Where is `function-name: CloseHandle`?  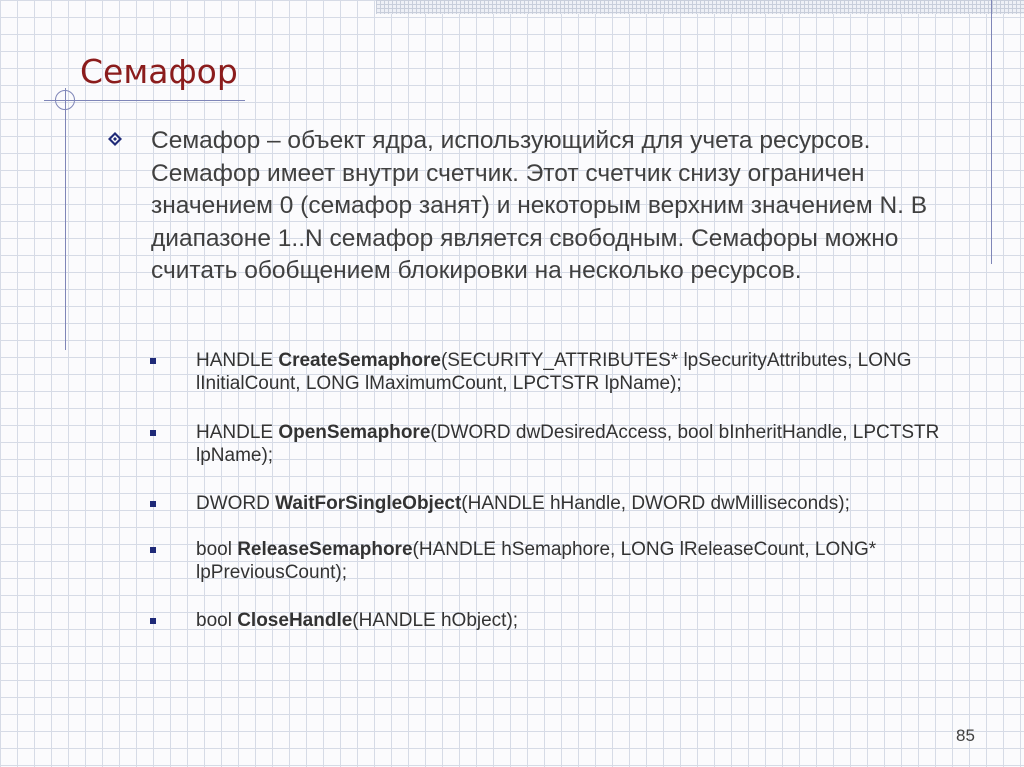 function-name: CloseHandle is located at coordinates (295, 620).